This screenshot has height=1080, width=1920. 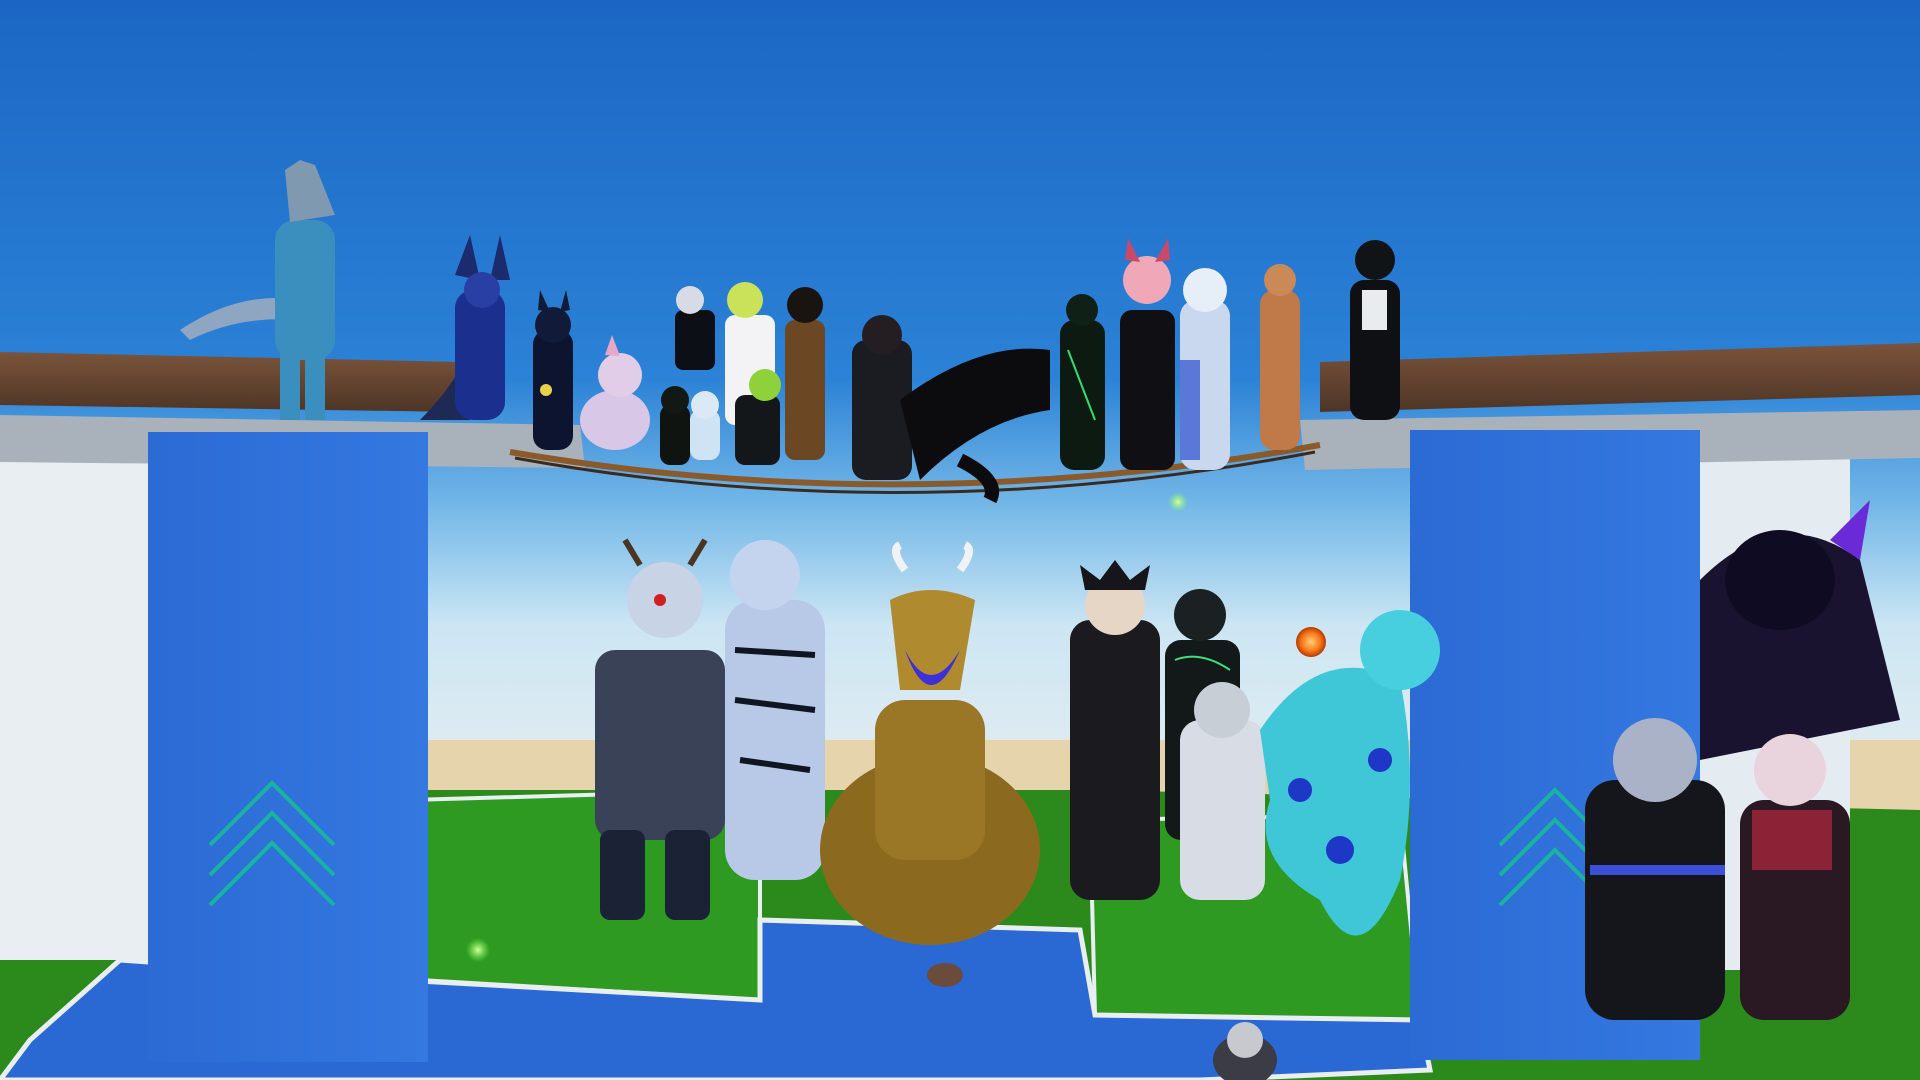 What do you see at coordinates (288, 747) in the screenshot?
I see `blue-pillar-left` at bounding box center [288, 747].